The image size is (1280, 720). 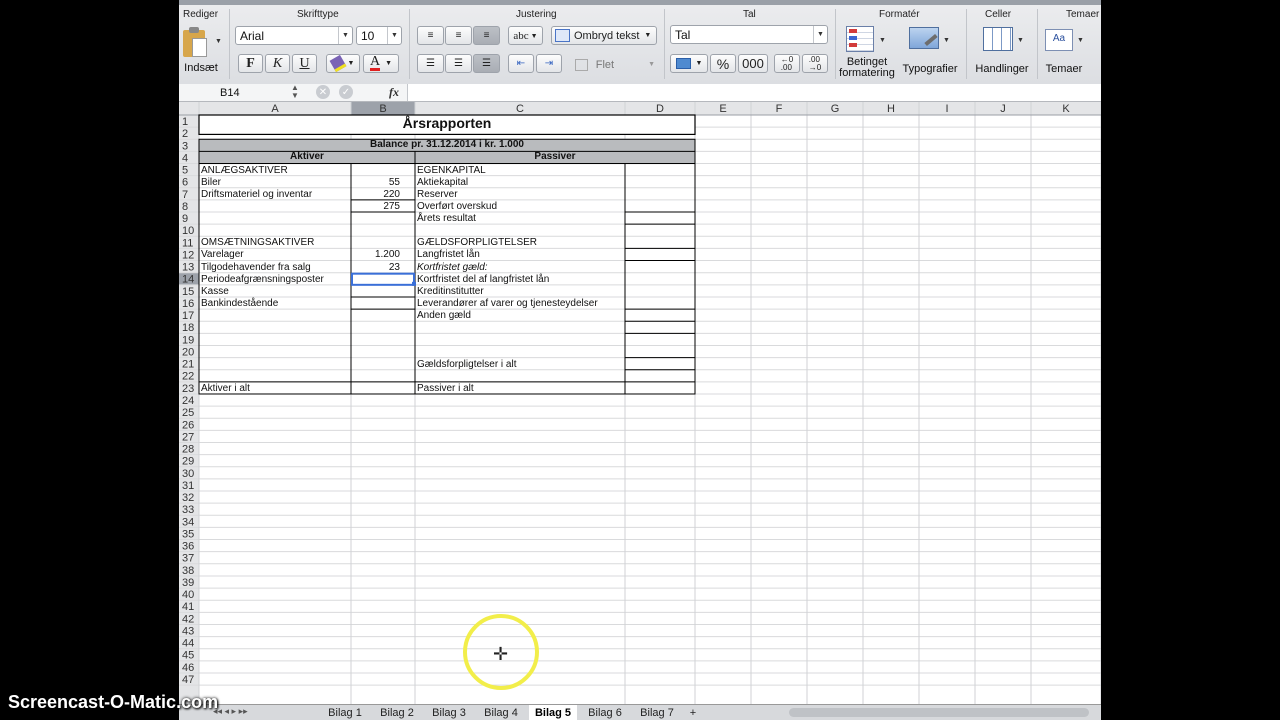 I want to click on row-header-12: 12, so click(x=188, y=255).